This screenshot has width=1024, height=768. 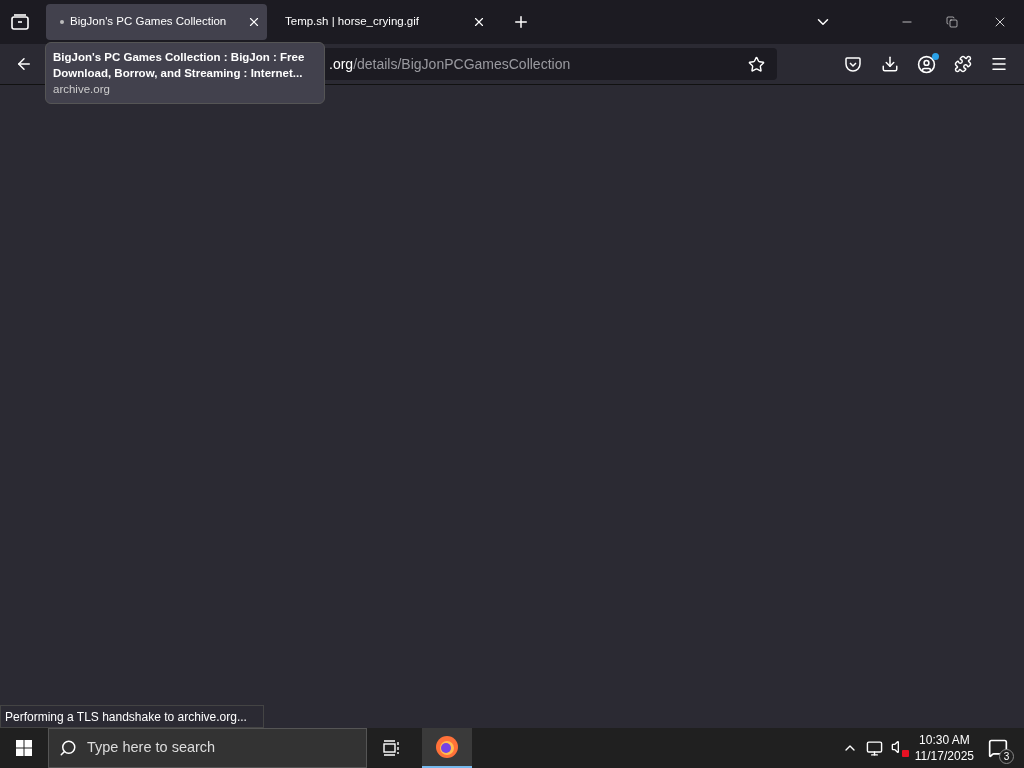 What do you see at coordinates (952, 22) in the screenshot?
I see `restore-icon` at bounding box center [952, 22].